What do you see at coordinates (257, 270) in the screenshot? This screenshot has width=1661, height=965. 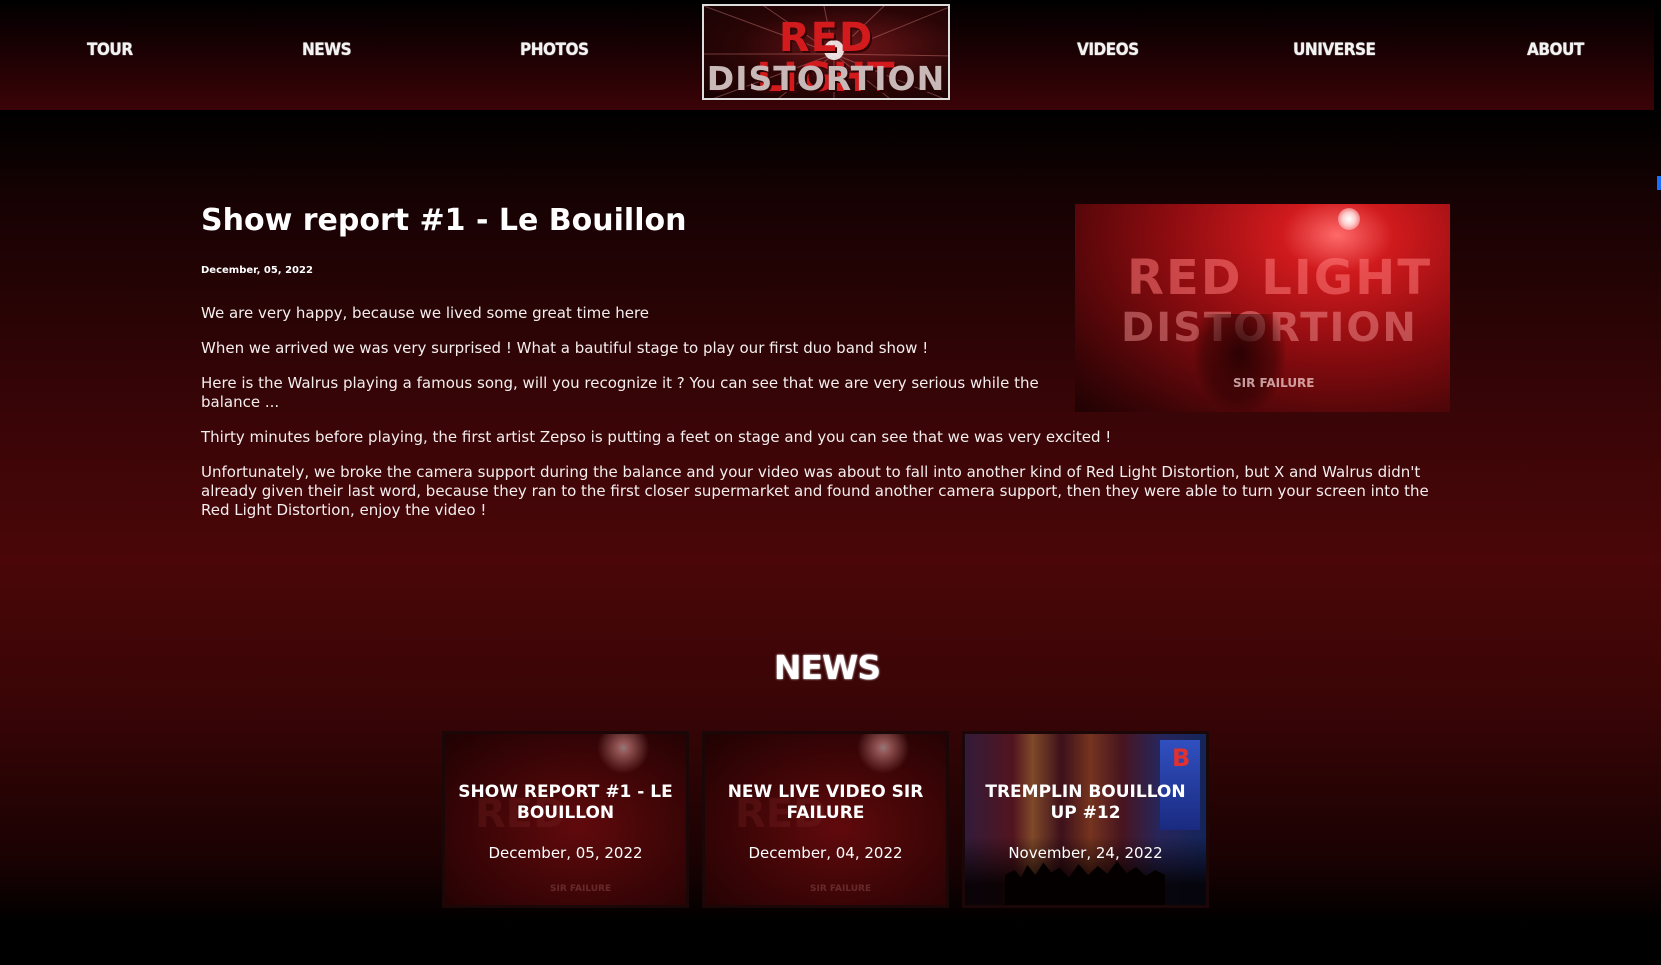 I see `article-date: December, 05, 2022` at bounding box center [257, 270].